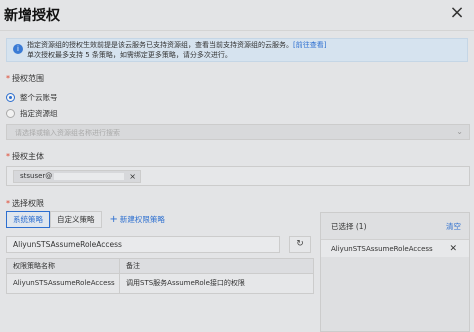  Describe the element at coordinates (63, 266) in the screenshot. I see `column-header-name: 权限策略名称` at that location.